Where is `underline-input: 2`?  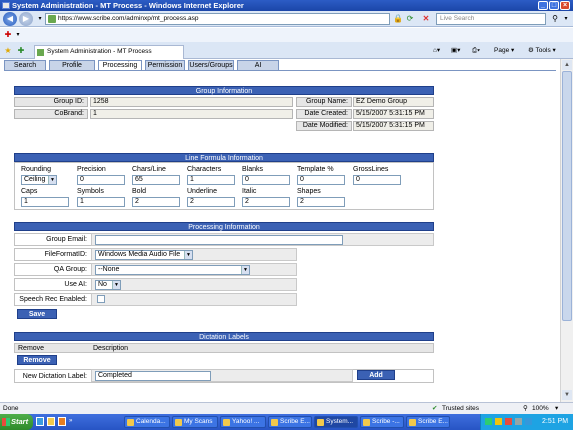
underline-input: 2 is located at coordinates (211, 202).